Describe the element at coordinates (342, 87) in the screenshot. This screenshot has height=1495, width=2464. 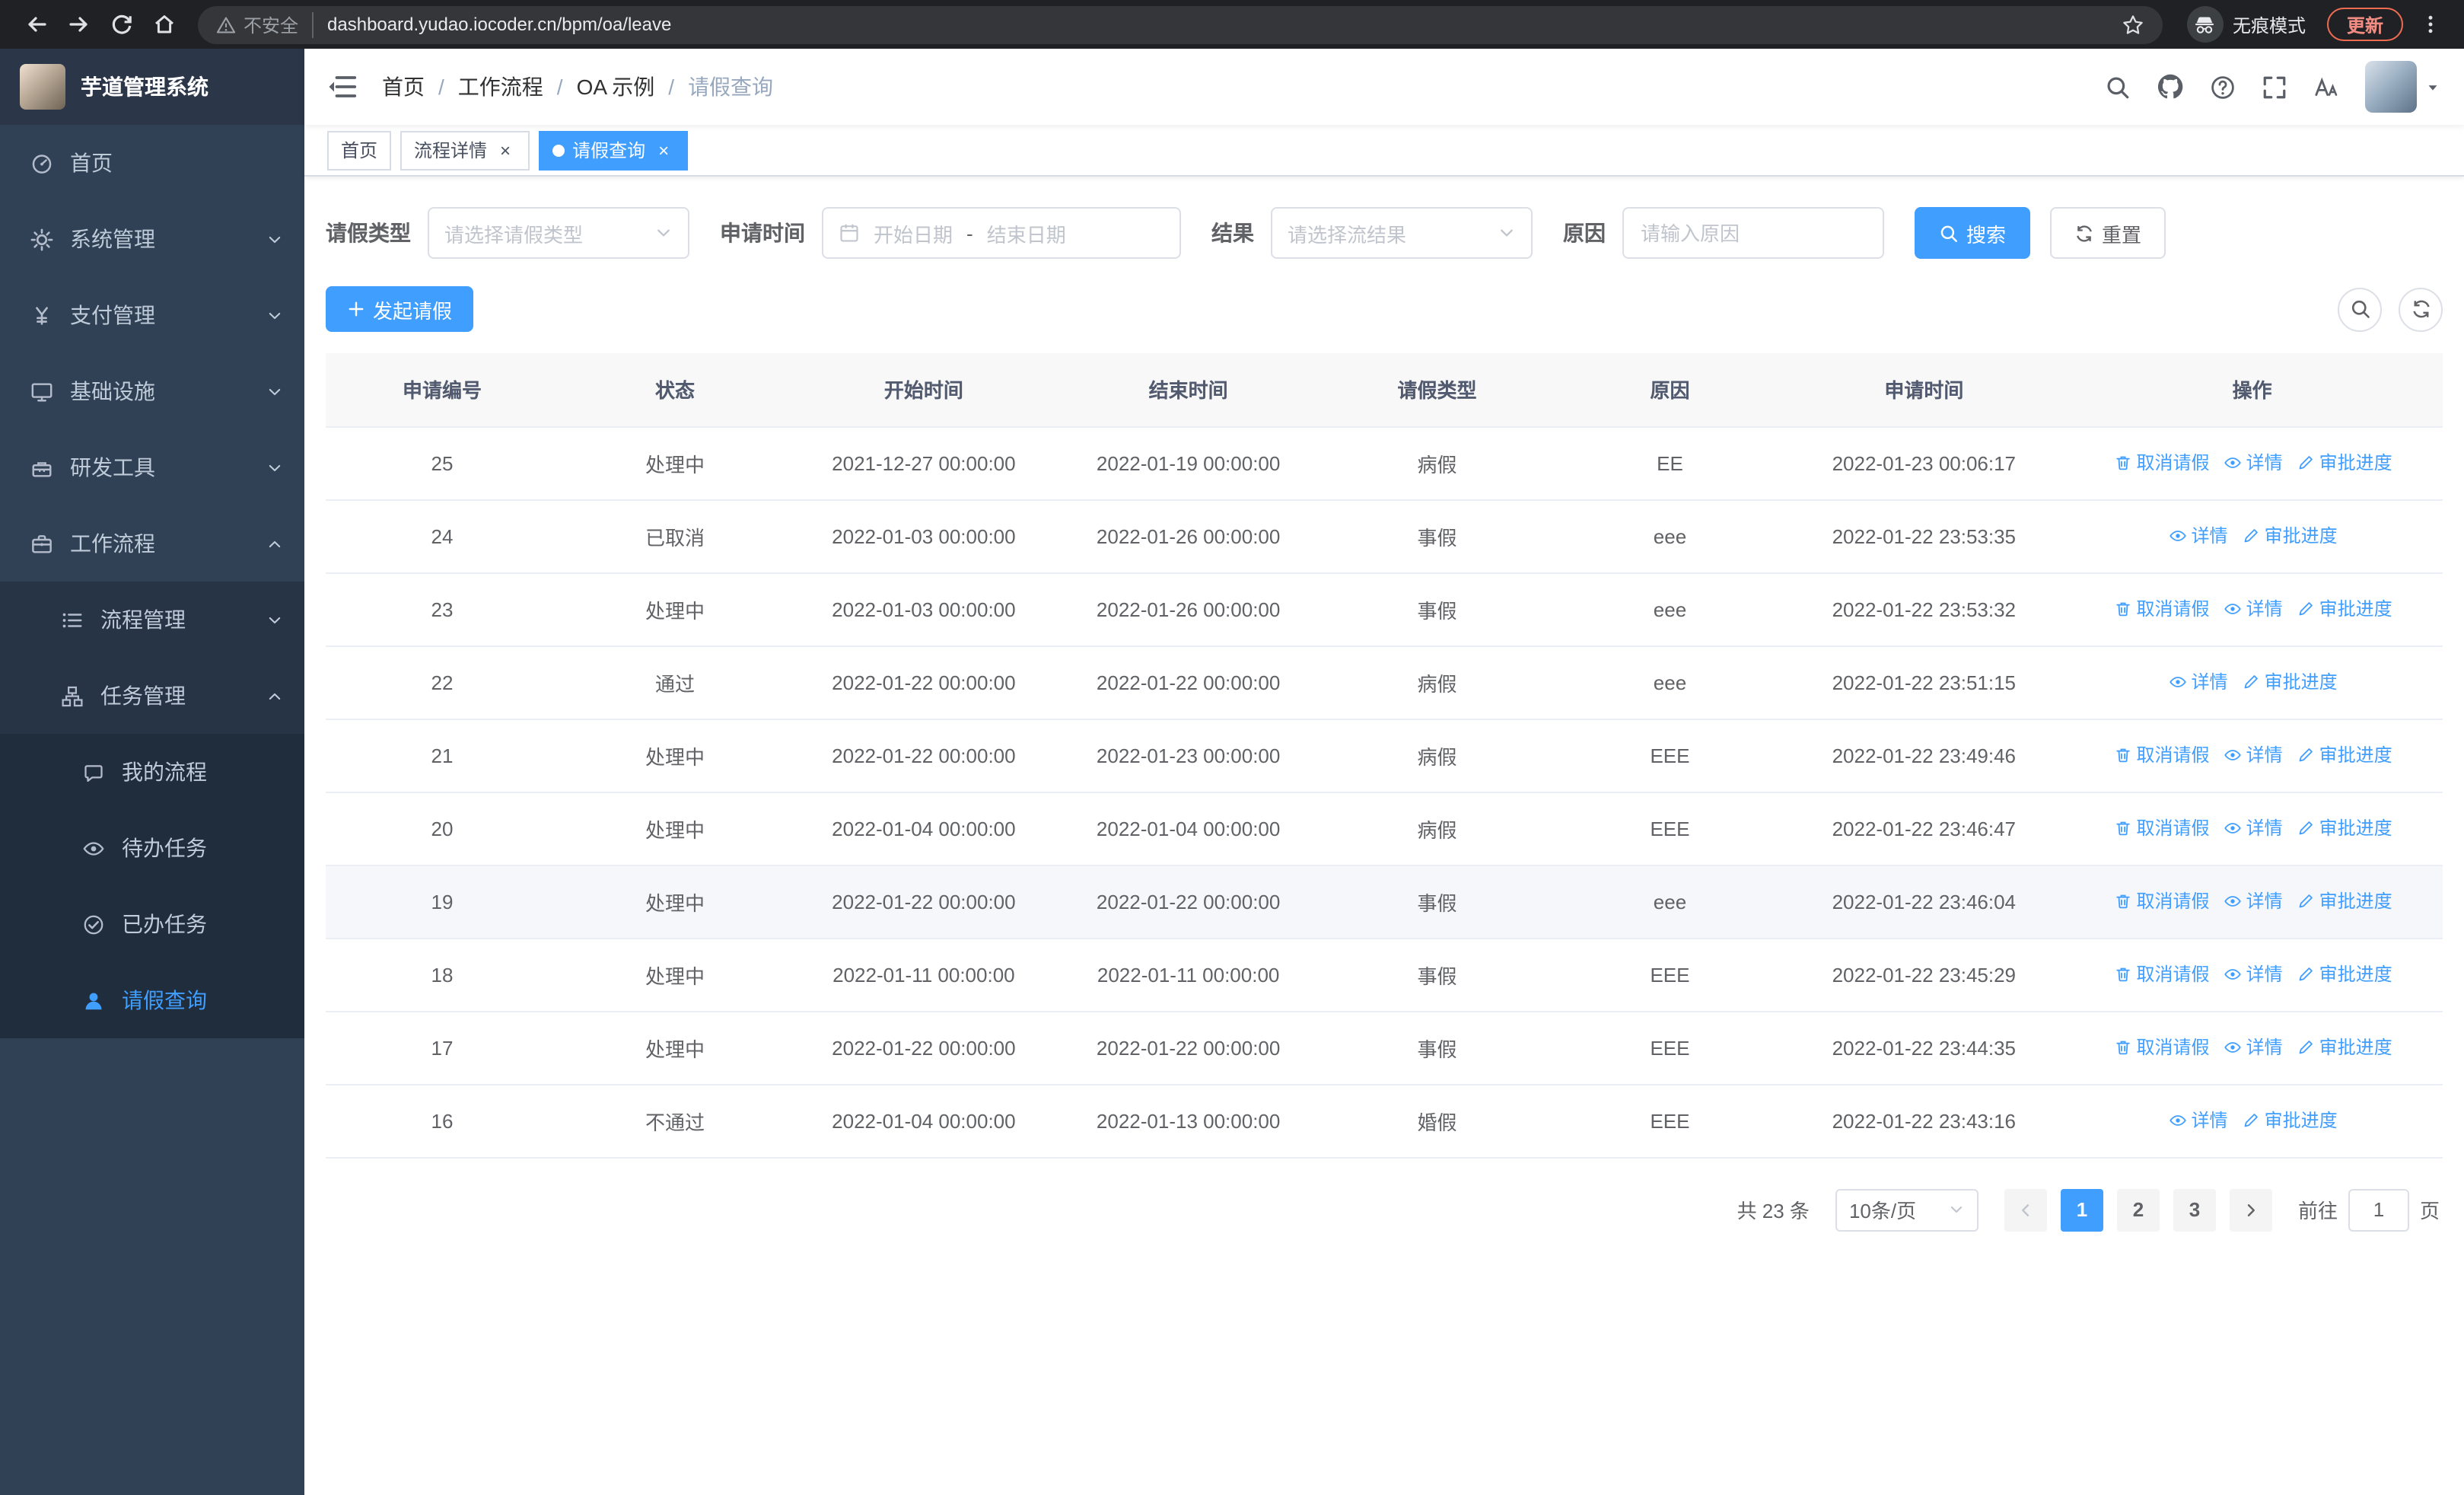
I see `sidebar-toggle-button` at that location.